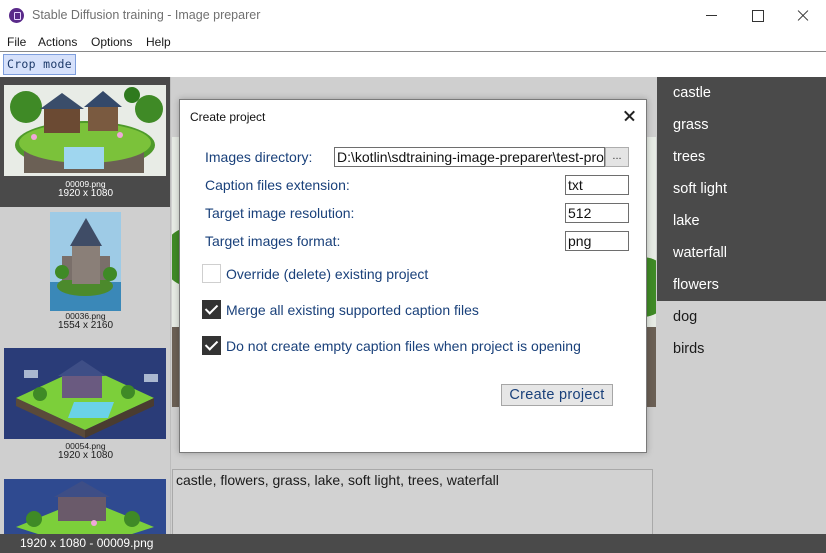 The image size is (826, 553). Describe the element at coordinates (741, 317) in the screenshot. I see `tag-item-dog: dog` at that location.